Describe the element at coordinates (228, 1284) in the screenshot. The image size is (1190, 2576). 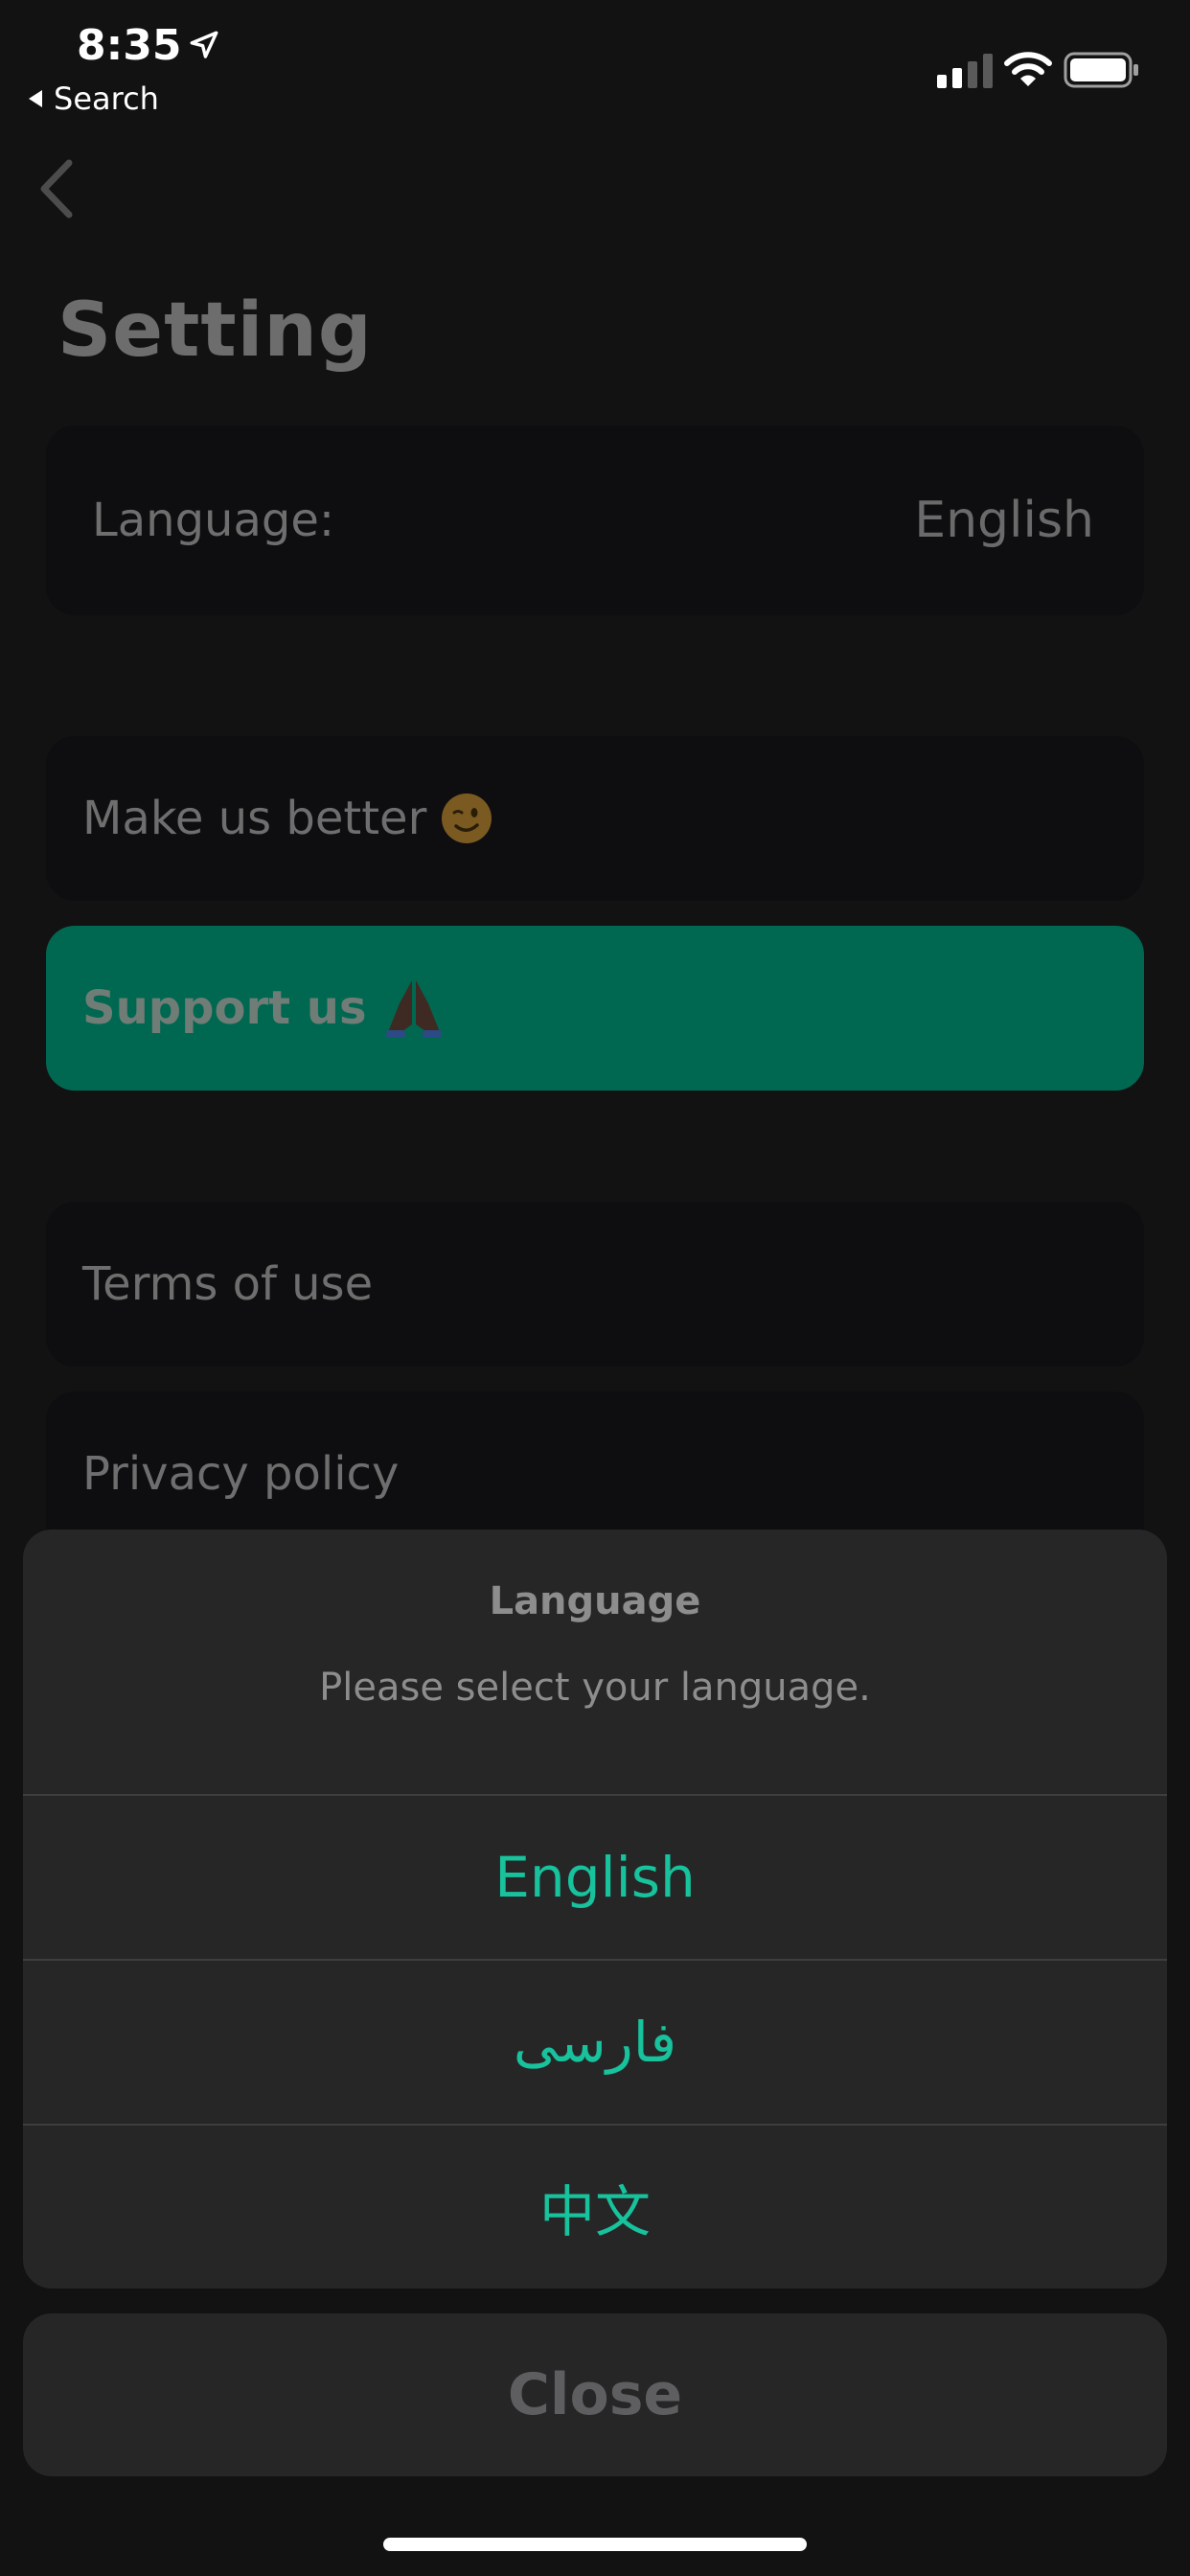
I see `terms-of-use-label: Terms of use` at that location.